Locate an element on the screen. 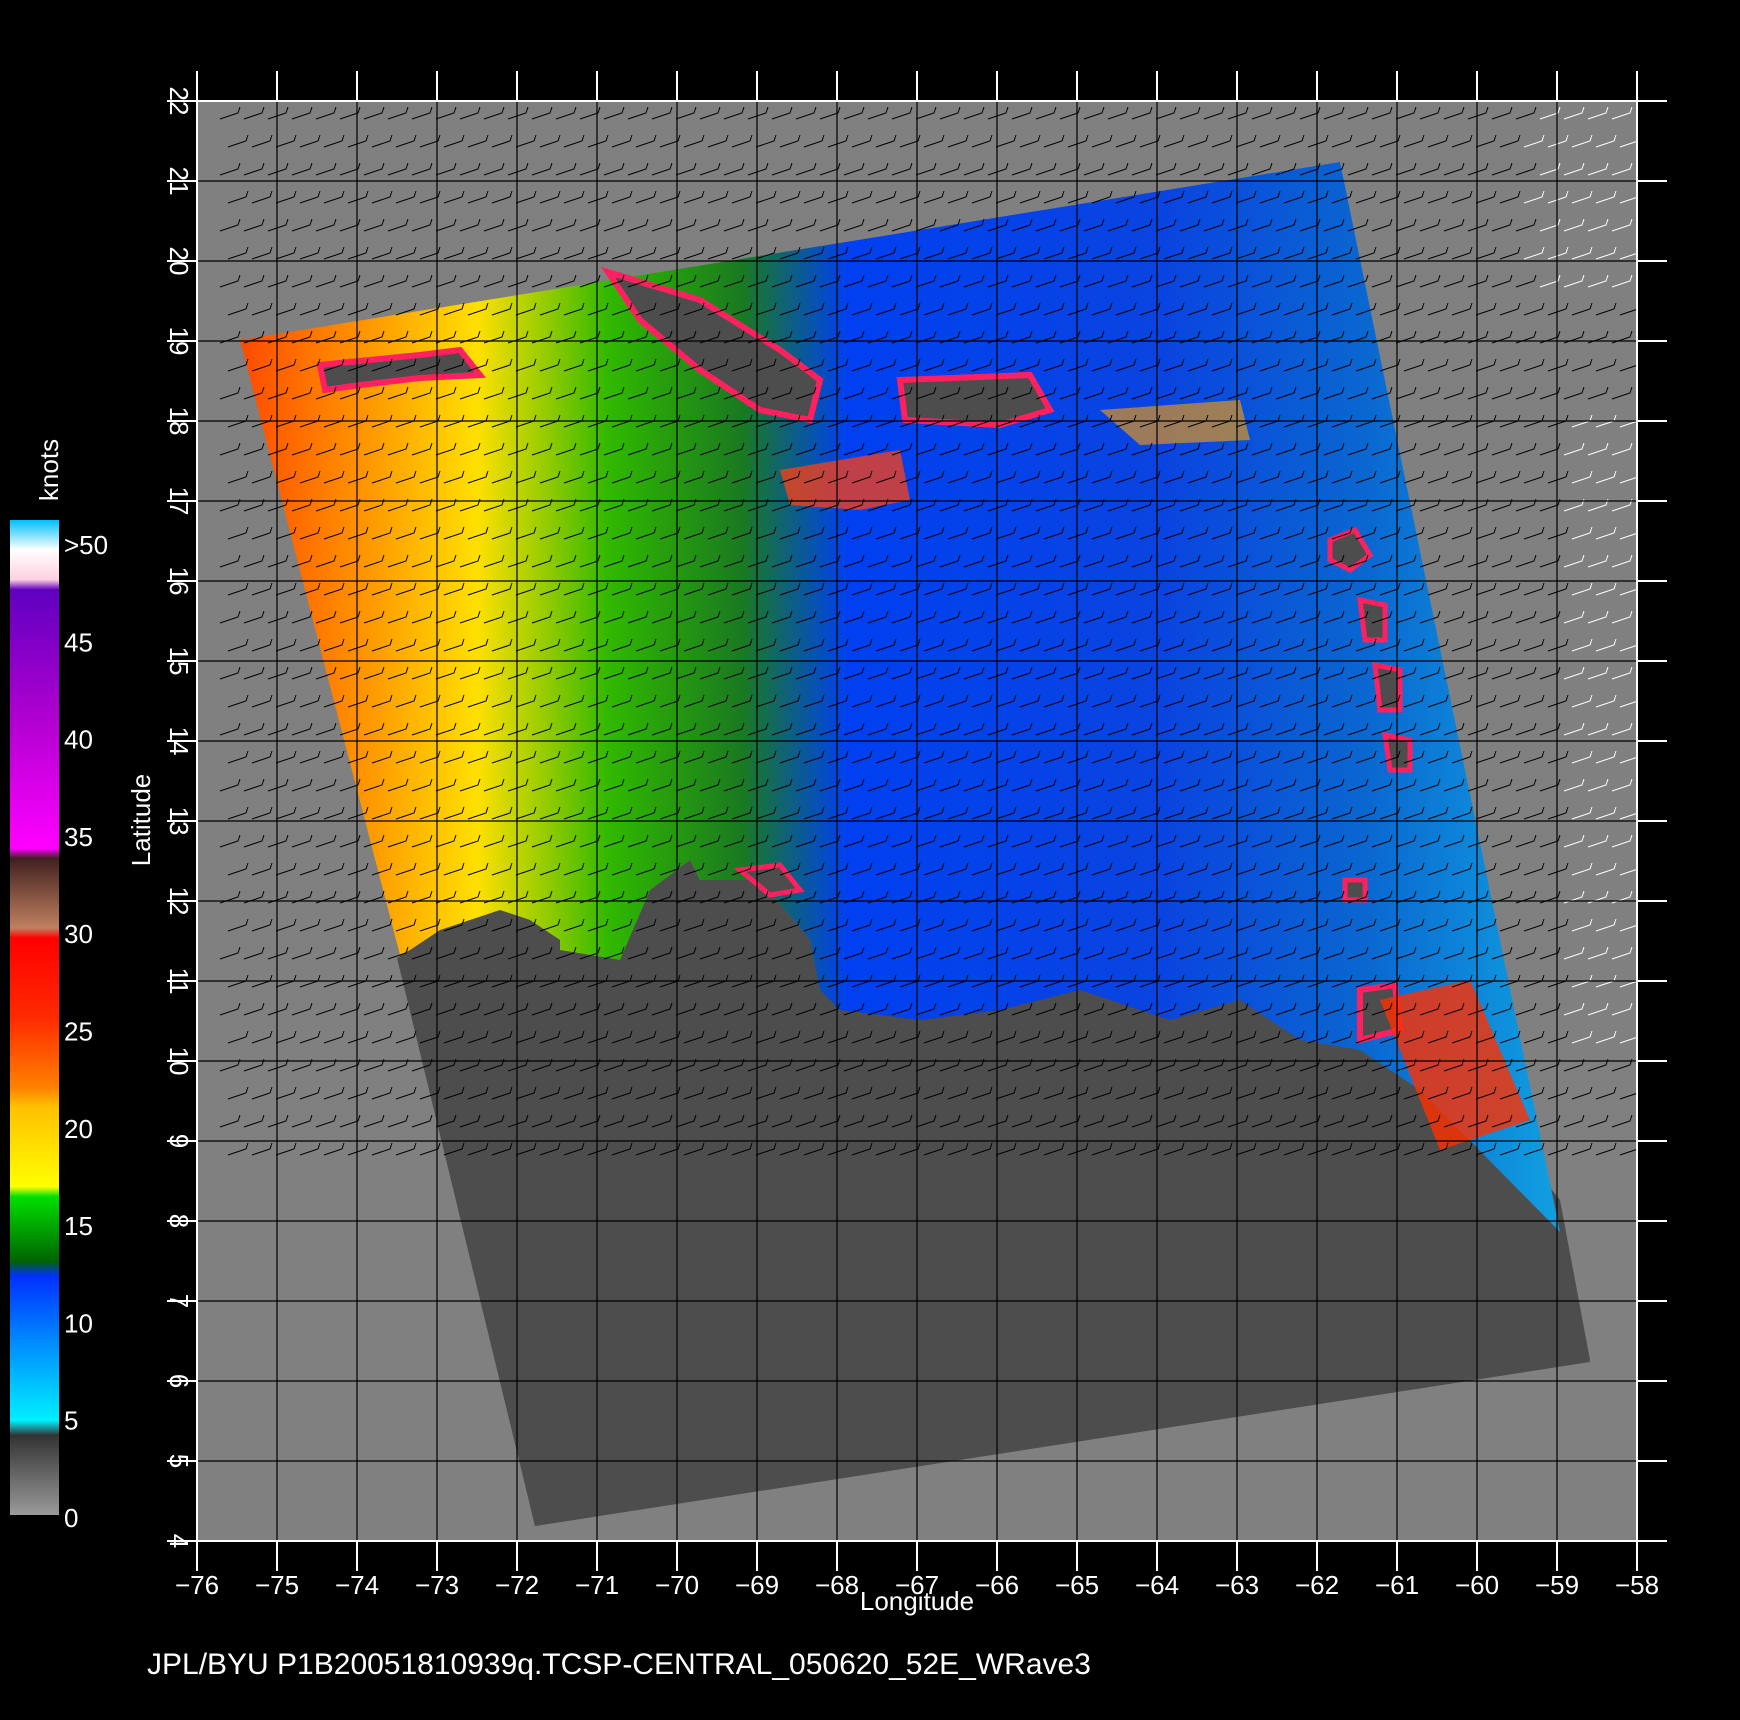 The height and width of the screenshot is (1720, 1740). y-tick-label: 9 is located at coordinates (179, 1141).